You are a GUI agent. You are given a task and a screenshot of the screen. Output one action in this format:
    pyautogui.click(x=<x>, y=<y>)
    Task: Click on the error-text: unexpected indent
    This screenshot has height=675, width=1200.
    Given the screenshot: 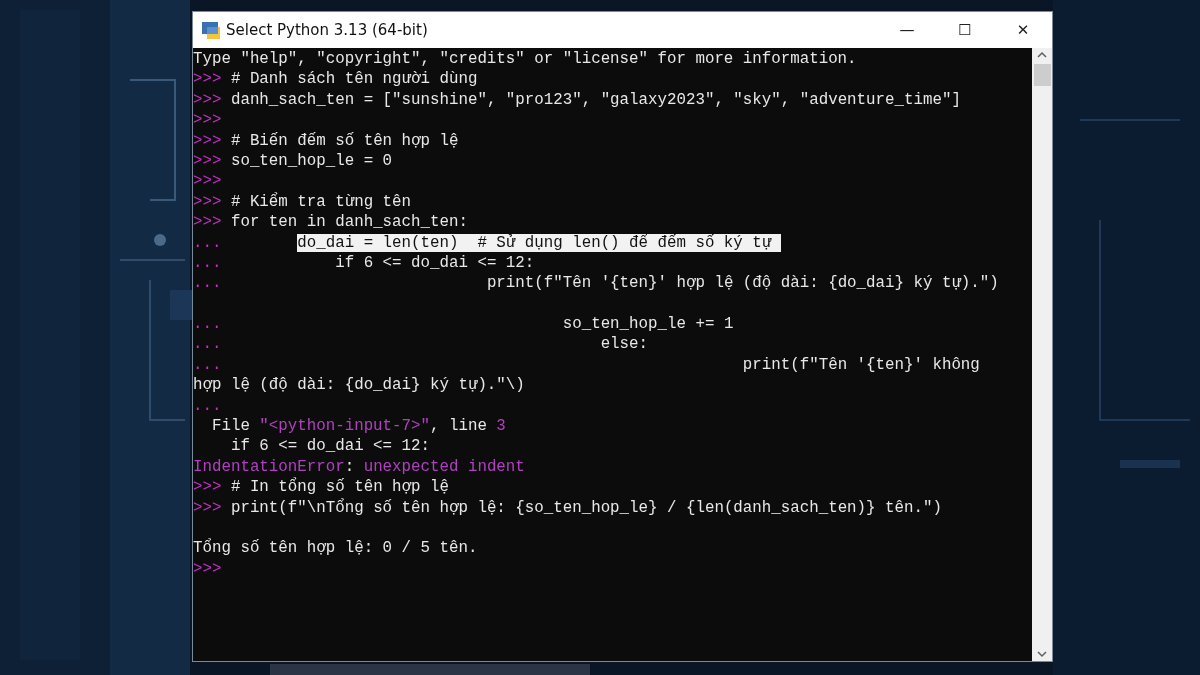 What is the action you would take?
    pyautogui.click(x=444, y=466)
    